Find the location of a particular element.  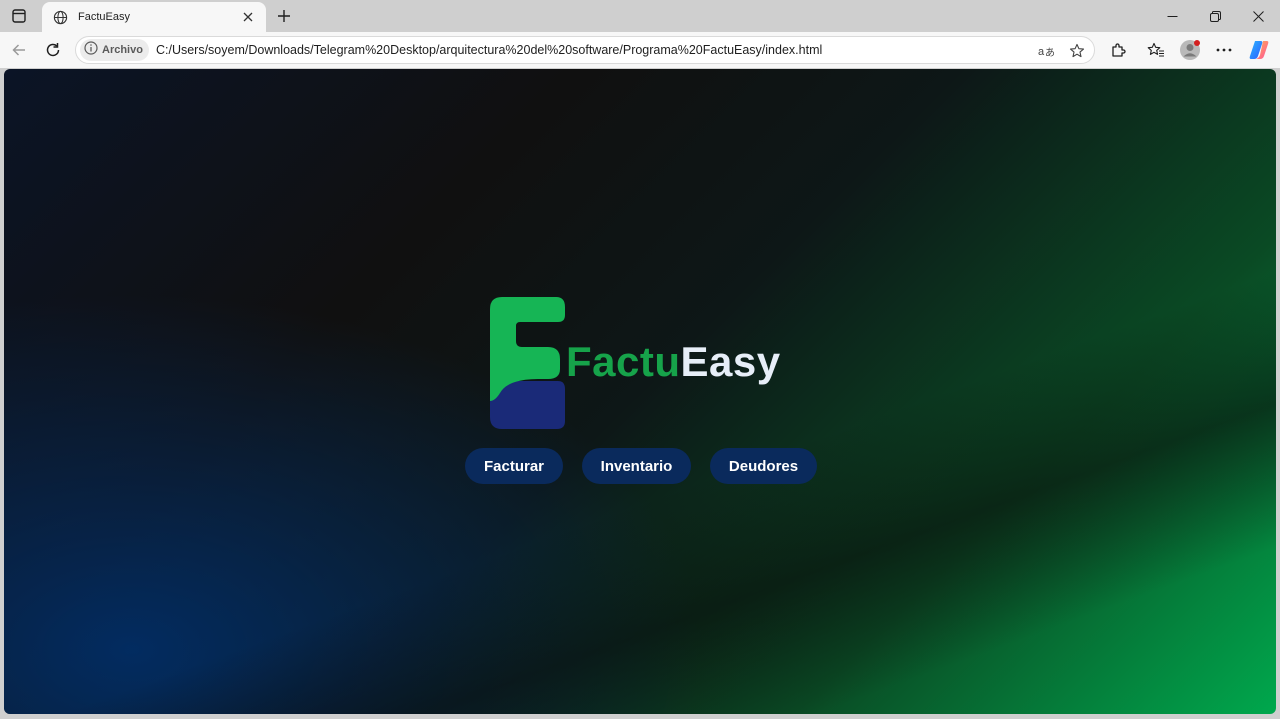

globe-icon is located at coordinates (60, 17).